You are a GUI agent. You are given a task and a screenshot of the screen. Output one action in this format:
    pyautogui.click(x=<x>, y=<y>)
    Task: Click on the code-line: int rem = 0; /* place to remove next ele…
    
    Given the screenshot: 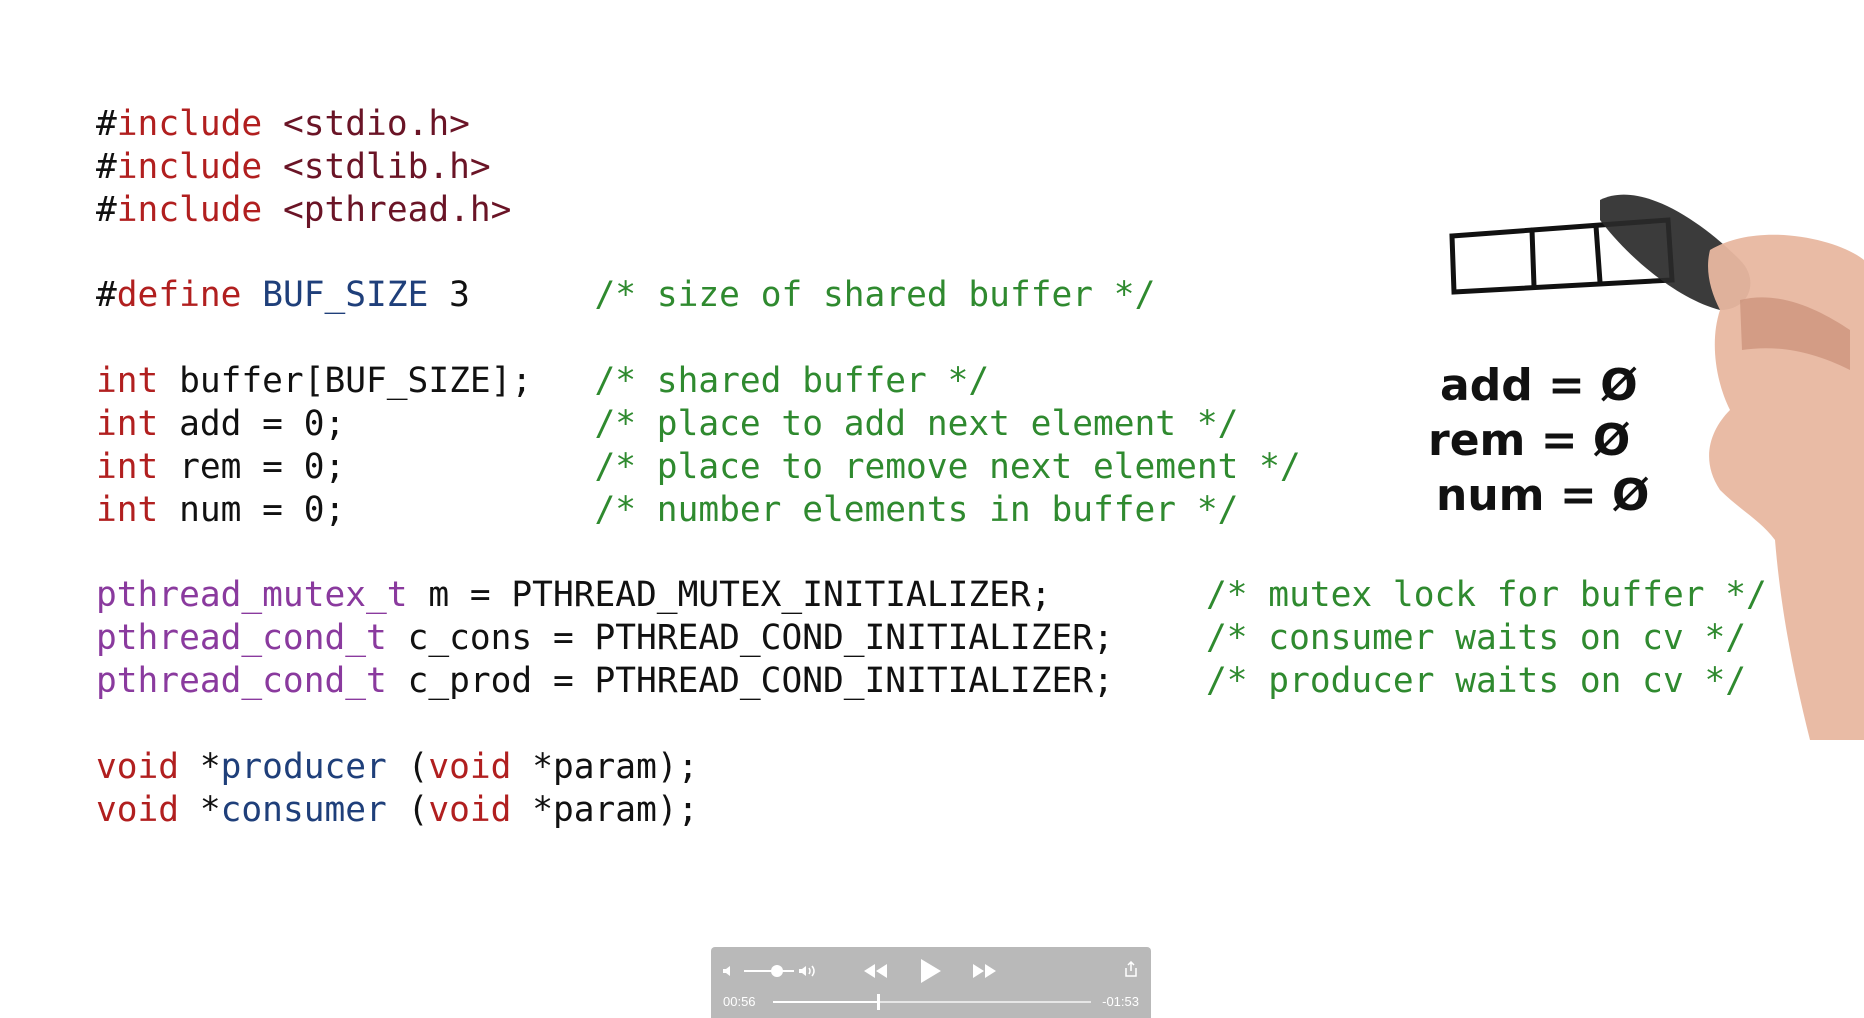 What is the action you would take?
    pyautogui.click(x=698, y=467)
    